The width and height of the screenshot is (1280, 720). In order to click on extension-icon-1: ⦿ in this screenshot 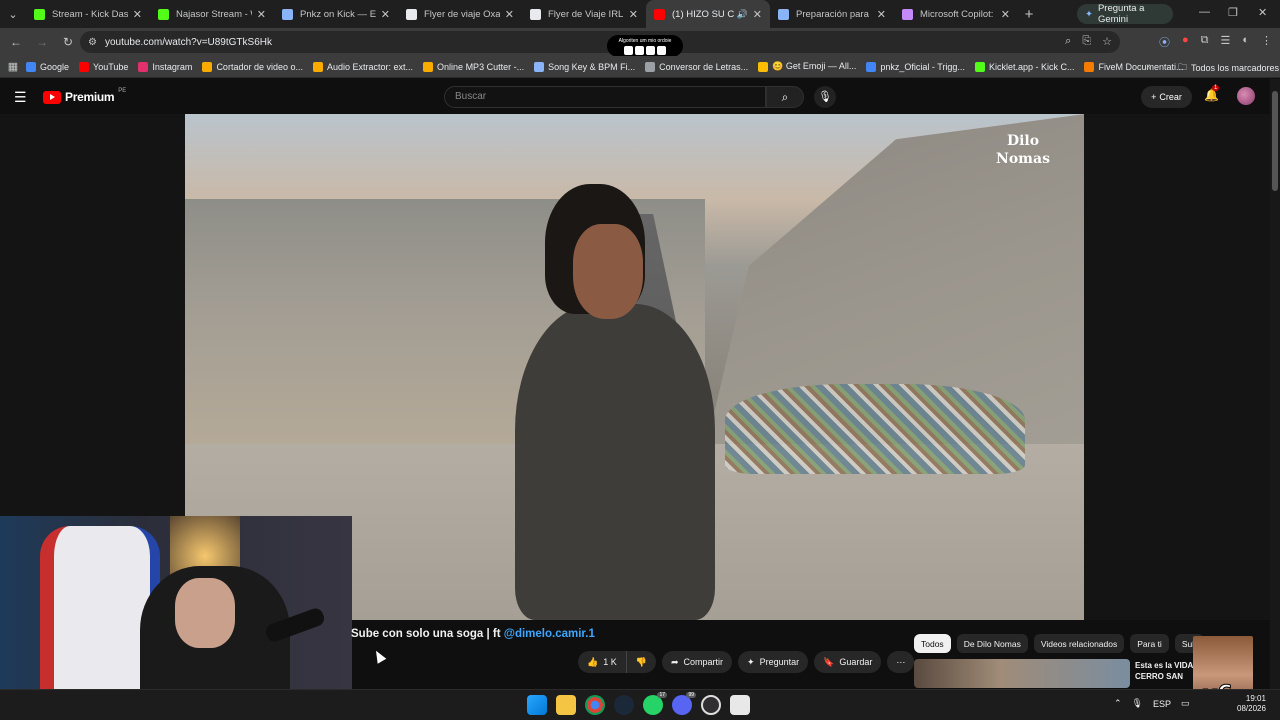, I will do `click(1164, 42)`.